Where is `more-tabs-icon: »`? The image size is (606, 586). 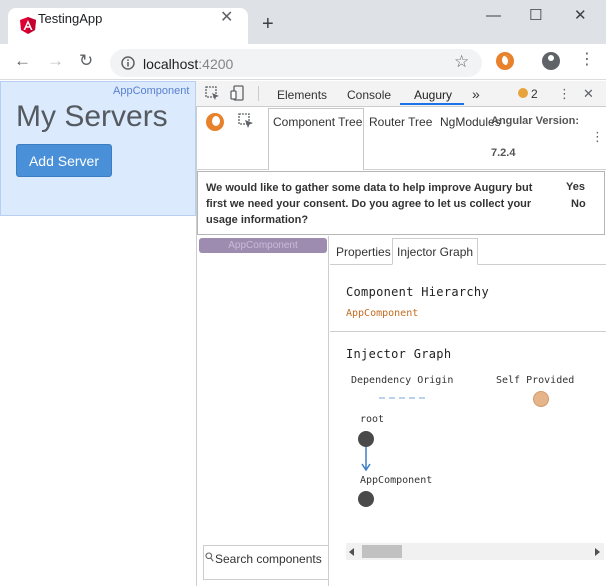
more-tabs-icon: » is located at coordinates (476, 94).